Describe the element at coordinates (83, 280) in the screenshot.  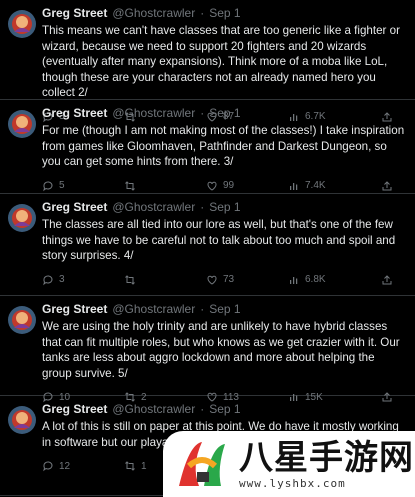
I see `reply-button: 3` at that location.